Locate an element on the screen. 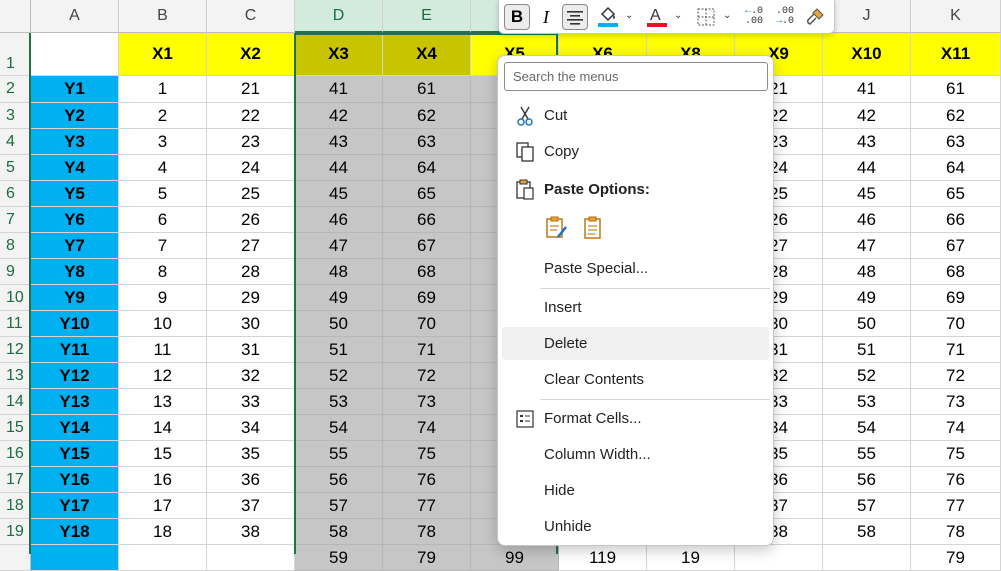 The height and width of the screenshot is (571, 1001). align-center-button is located at coordinates (575, 17).